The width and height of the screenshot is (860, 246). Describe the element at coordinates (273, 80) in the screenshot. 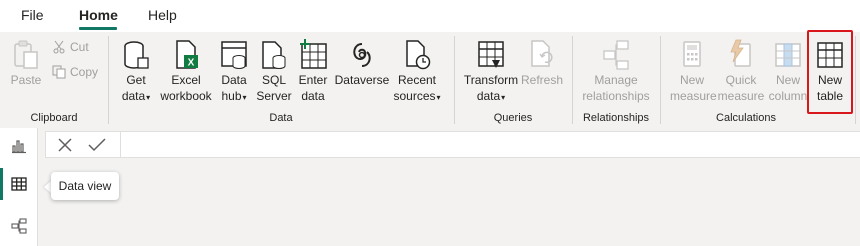

I see `sql-label-1: SQL` at that location.